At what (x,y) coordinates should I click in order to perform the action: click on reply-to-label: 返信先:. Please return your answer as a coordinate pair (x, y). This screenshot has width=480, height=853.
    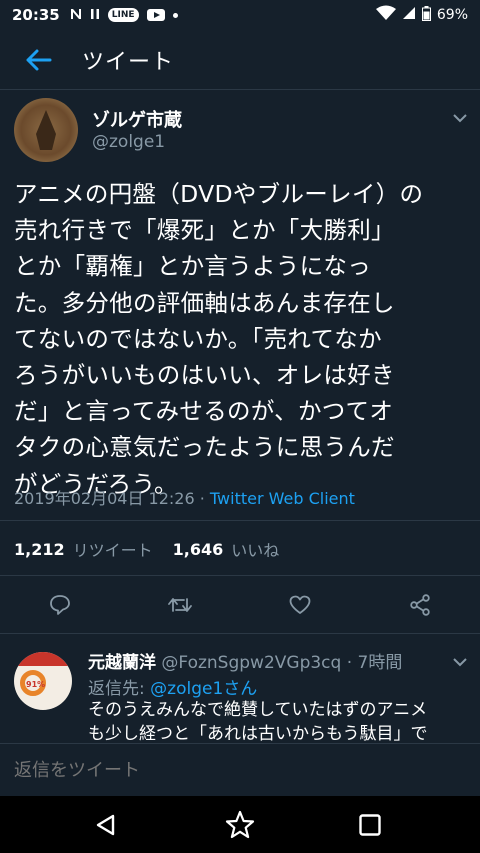
    Looking at the image, I should click on (116, 689).